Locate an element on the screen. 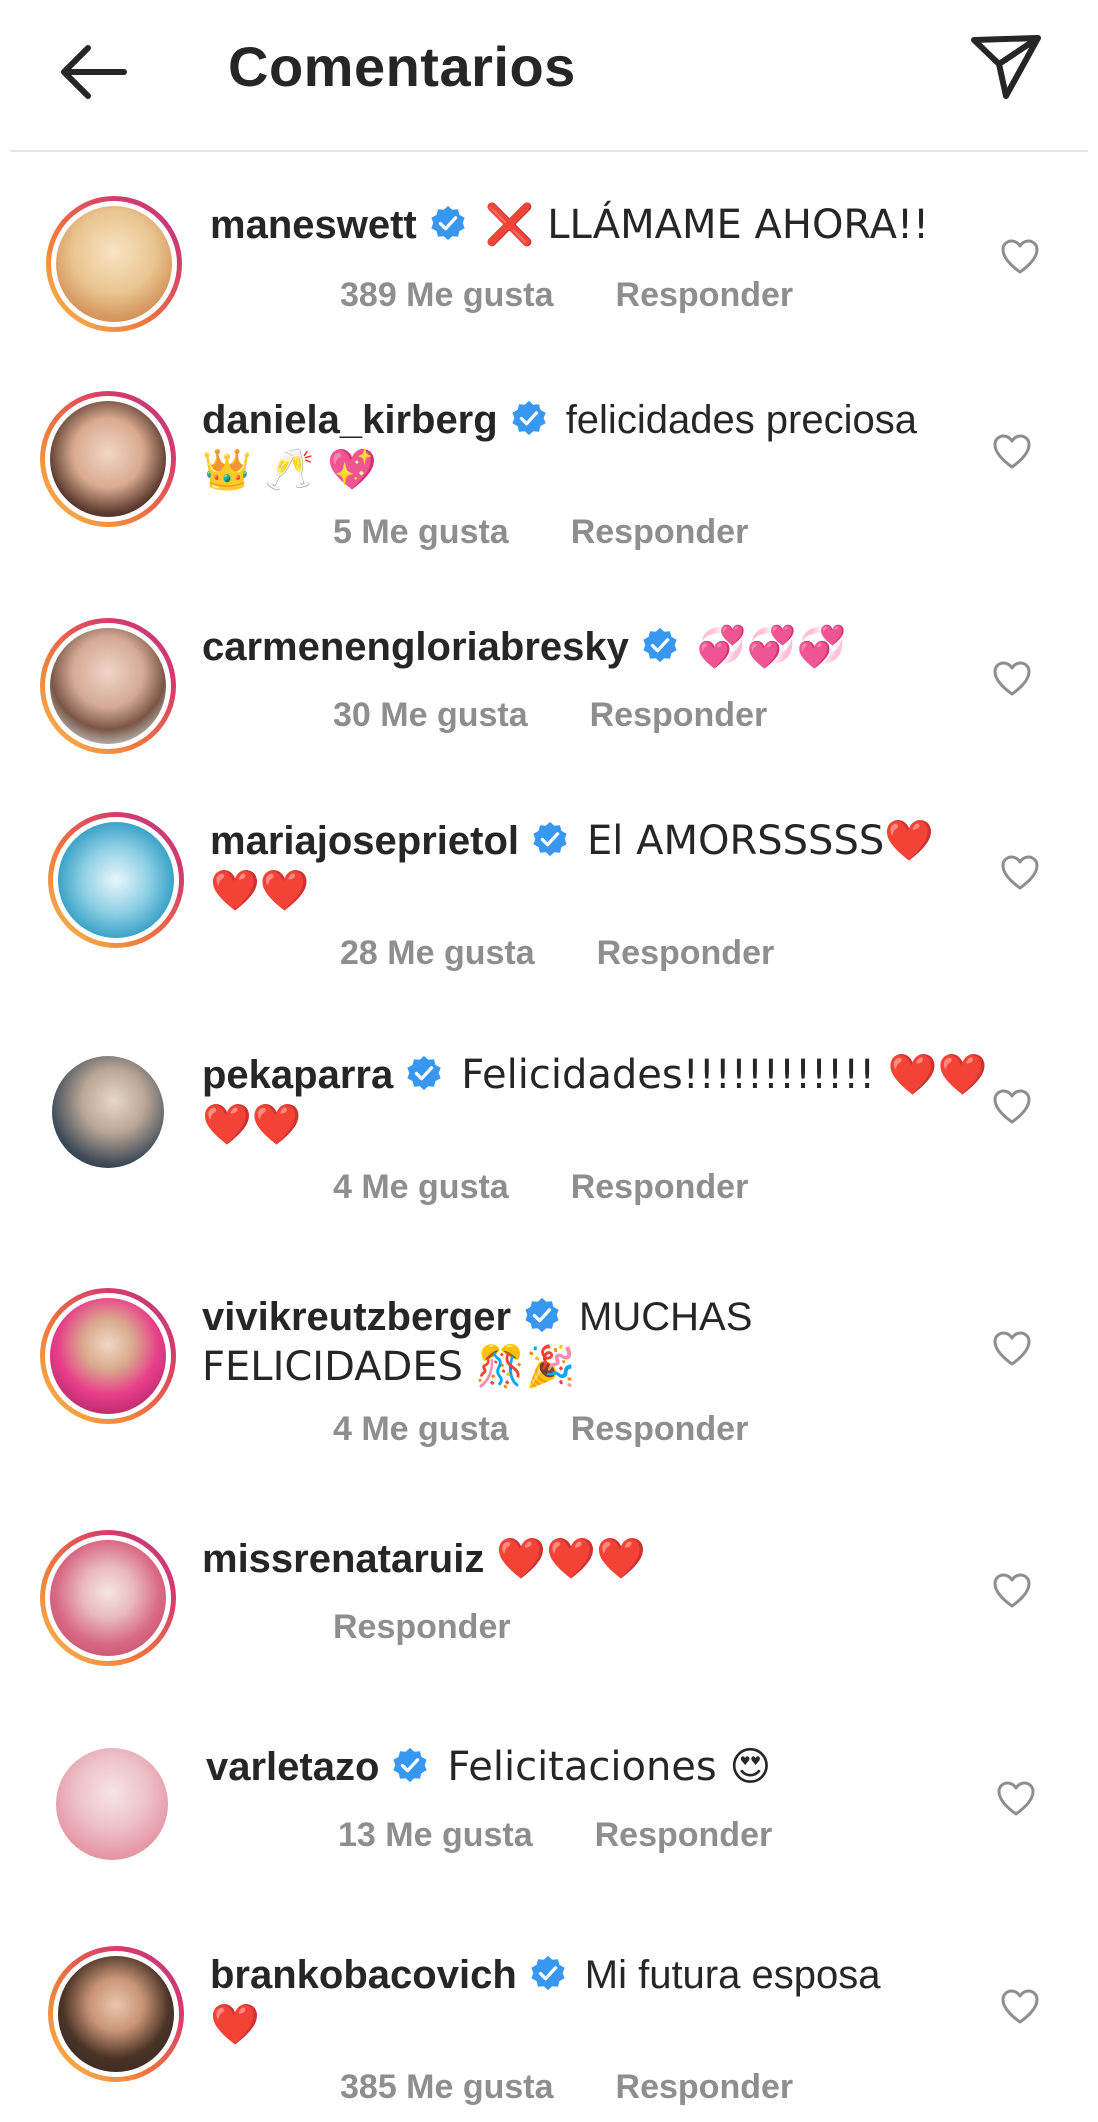  like-count: 5 Me gusta is located at coordinates (421, 532).